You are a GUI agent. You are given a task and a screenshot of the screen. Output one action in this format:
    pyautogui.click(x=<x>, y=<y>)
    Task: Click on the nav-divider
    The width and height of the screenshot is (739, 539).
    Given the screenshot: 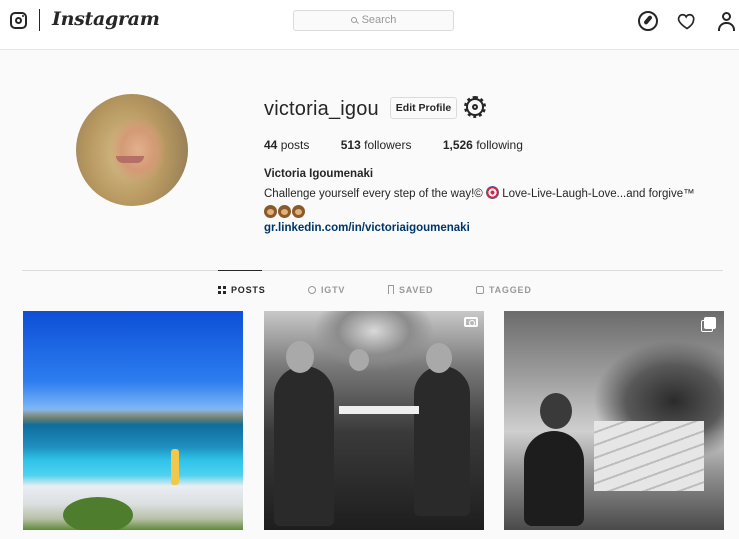 What is the action you would take?
    pyautogui.click(x=39, y=20)
    